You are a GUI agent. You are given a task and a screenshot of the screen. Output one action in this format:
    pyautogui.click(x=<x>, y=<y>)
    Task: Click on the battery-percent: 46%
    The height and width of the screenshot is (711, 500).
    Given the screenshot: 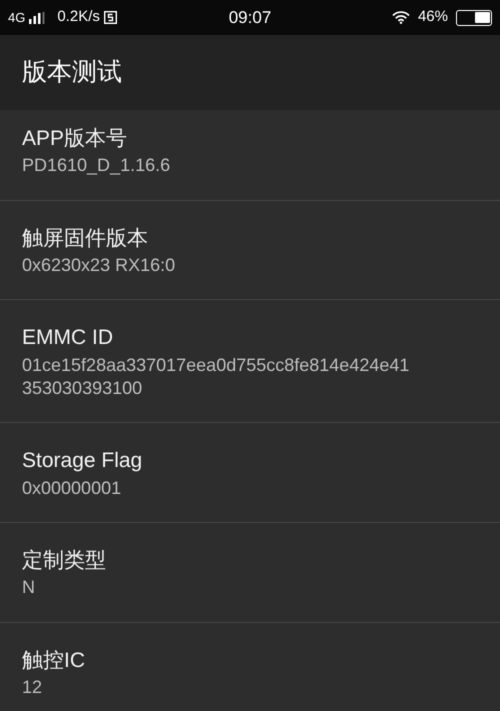 What is the action you would take?
    pyautogui.click(x=433, y=17)
    